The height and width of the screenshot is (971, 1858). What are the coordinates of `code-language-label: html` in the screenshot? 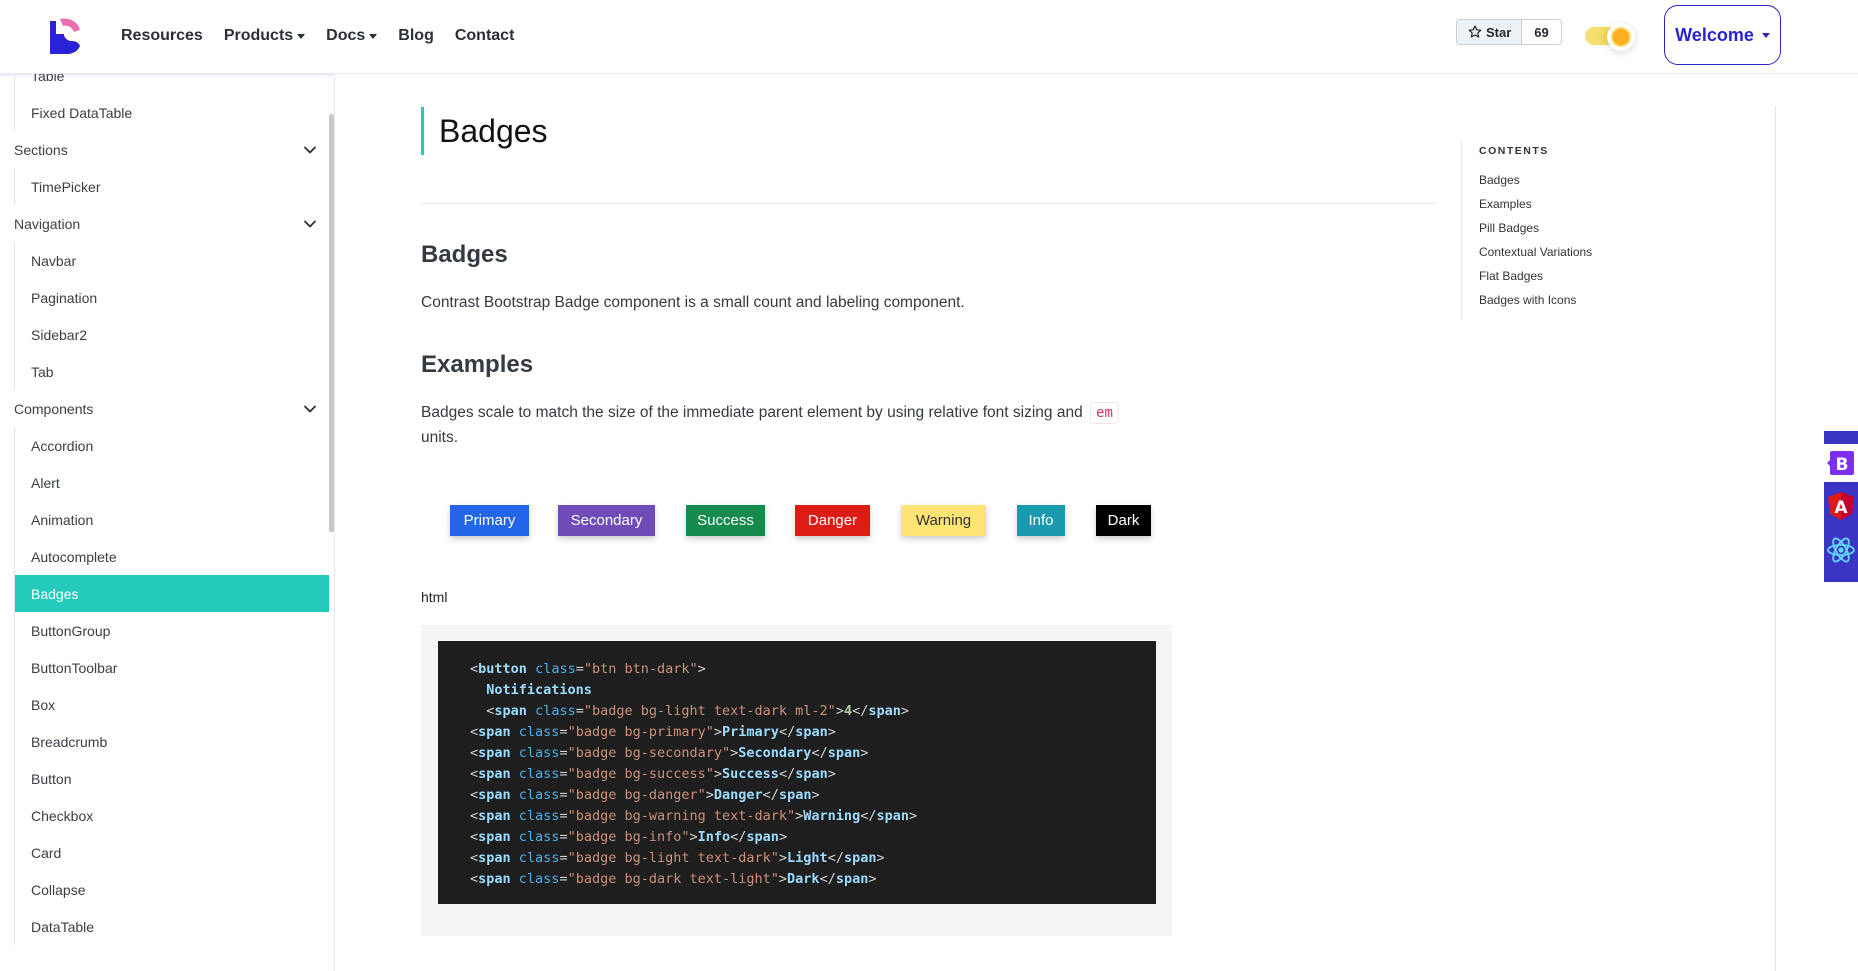 It's located at (434, 597).